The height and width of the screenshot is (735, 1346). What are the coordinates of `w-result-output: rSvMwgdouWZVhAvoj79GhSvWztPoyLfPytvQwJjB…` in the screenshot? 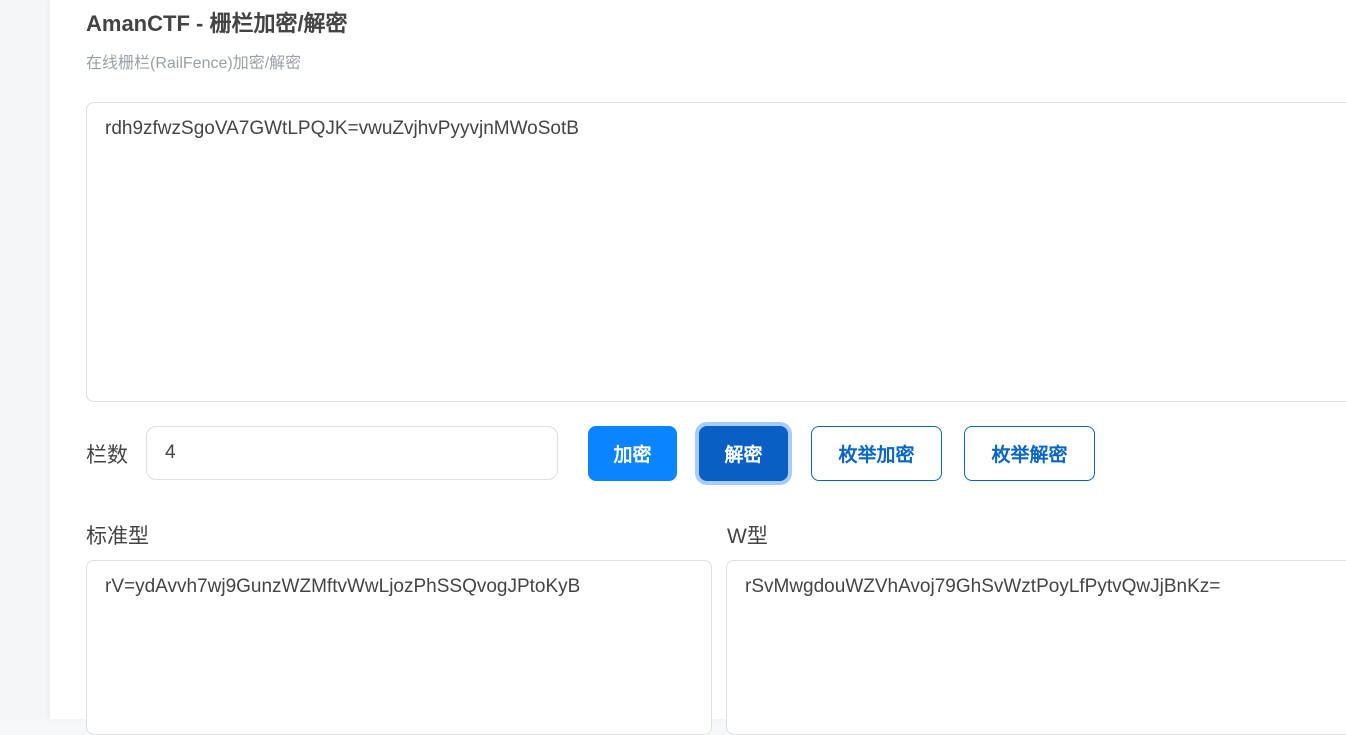 It's located at (1036, 647).